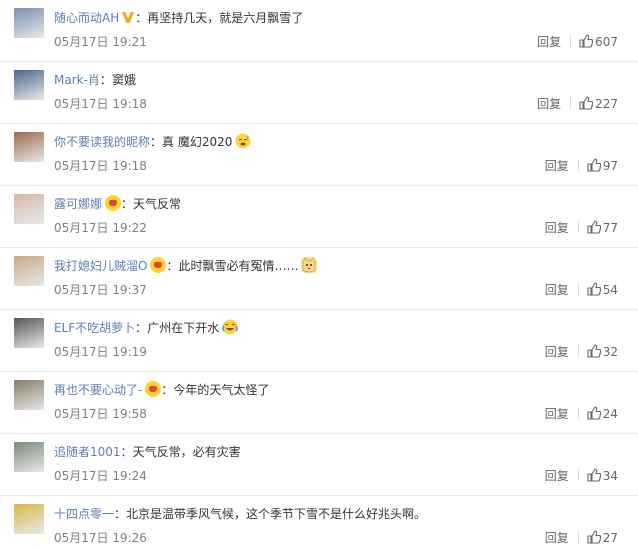  Describe the element at coordinates (319, 341) in the screenshot. I see `comment-item: ELF不吃胡萝卜：广州在下开水 05月17日 19:19 回复 32` at that location.